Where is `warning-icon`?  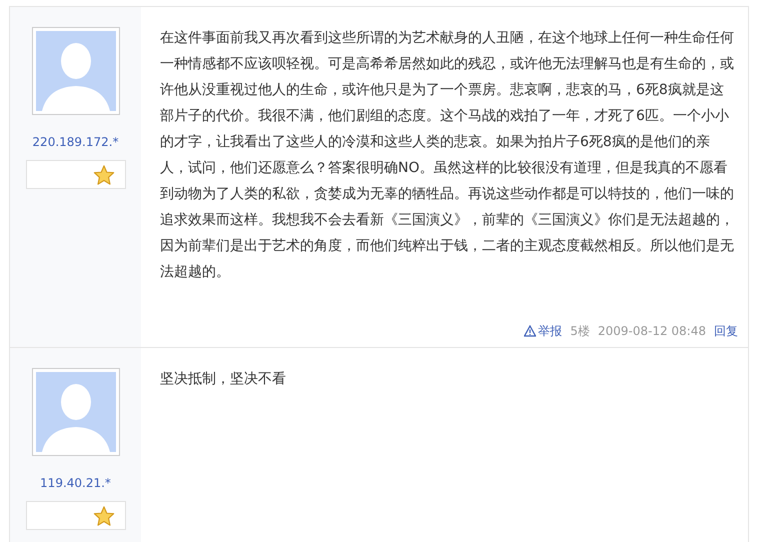 warning-icon is located at coordinates (530, 331).